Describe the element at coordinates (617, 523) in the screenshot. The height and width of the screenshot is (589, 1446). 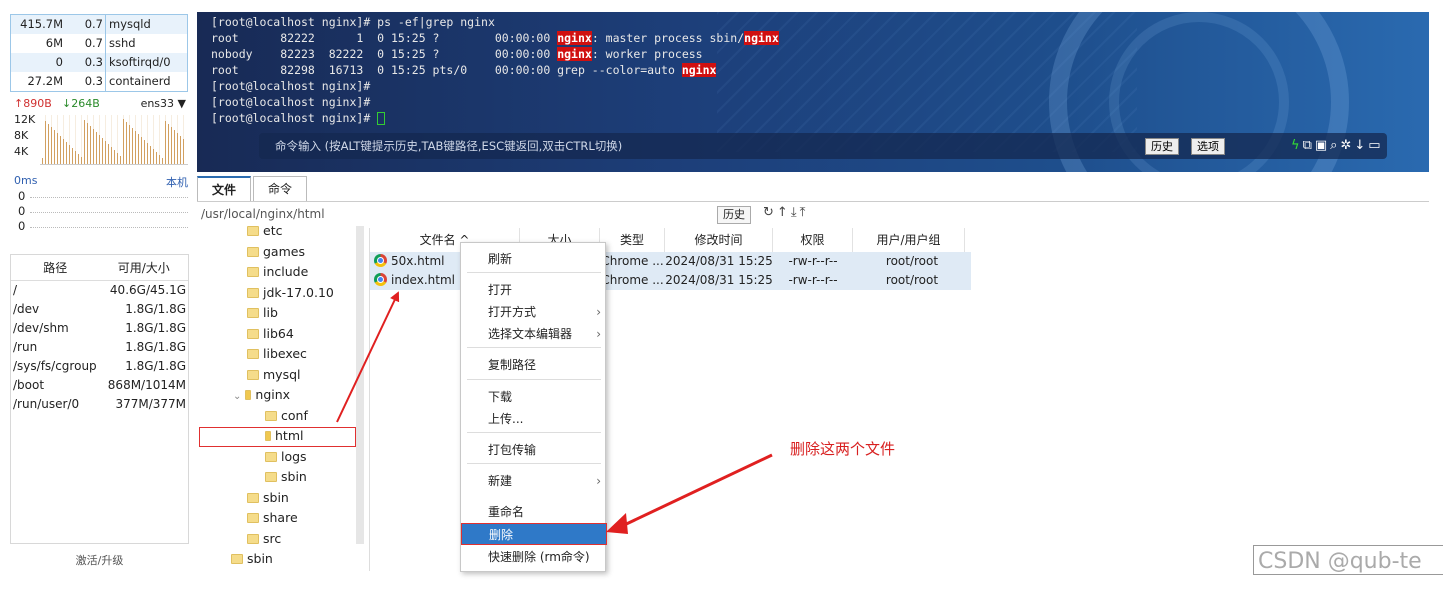
I see `arrow-to-delete-head` at that location.